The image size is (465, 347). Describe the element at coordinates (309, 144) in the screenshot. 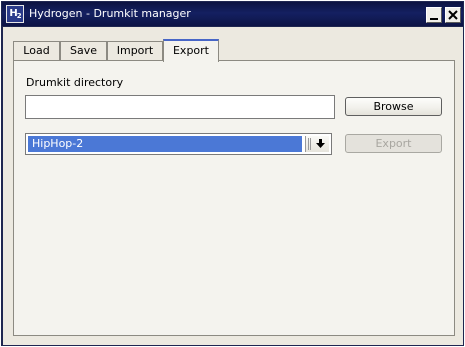

I see `grip-icon` at that location.